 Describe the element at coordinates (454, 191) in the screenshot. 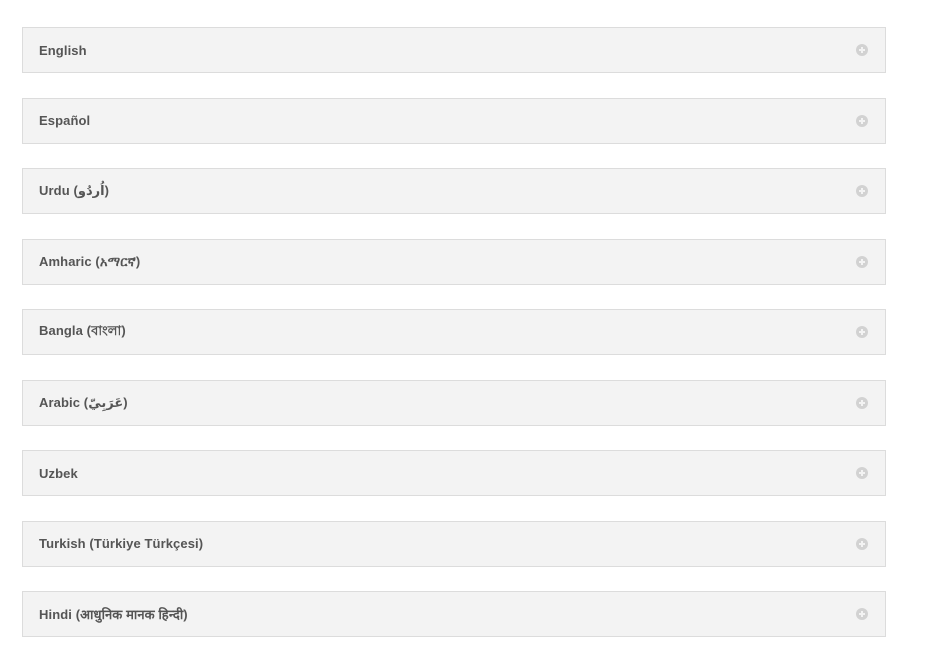

I see `accordion-item-urdu: Urdu (اُردُو)` at that location.